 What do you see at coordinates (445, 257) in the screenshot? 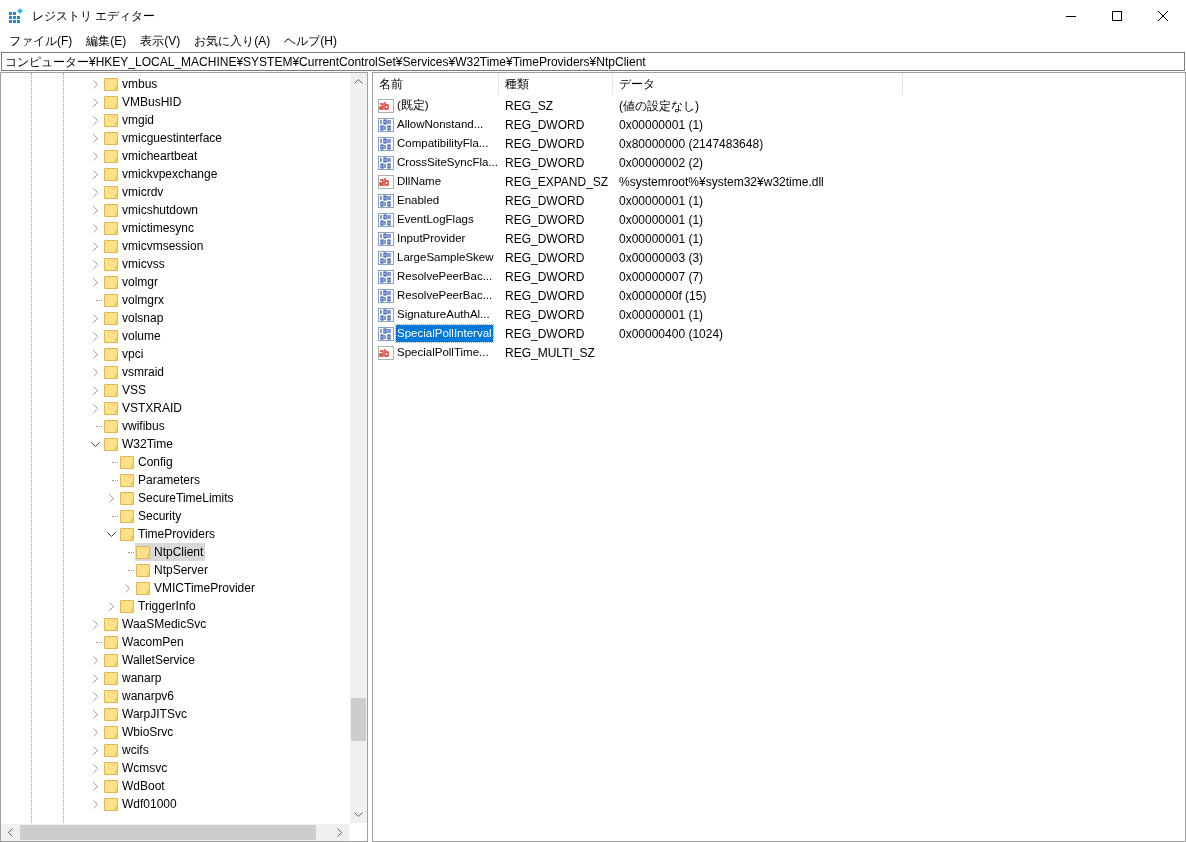
I see `value-name: LargeSampleSkew` at bounding box center [445, 257].